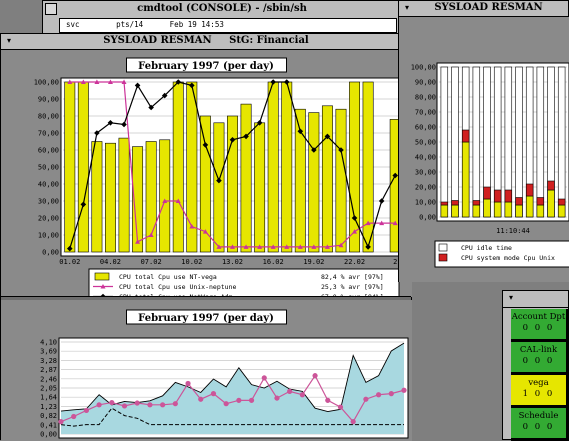  I want to click on y-tick-label: 2,05, so click(48, 389).